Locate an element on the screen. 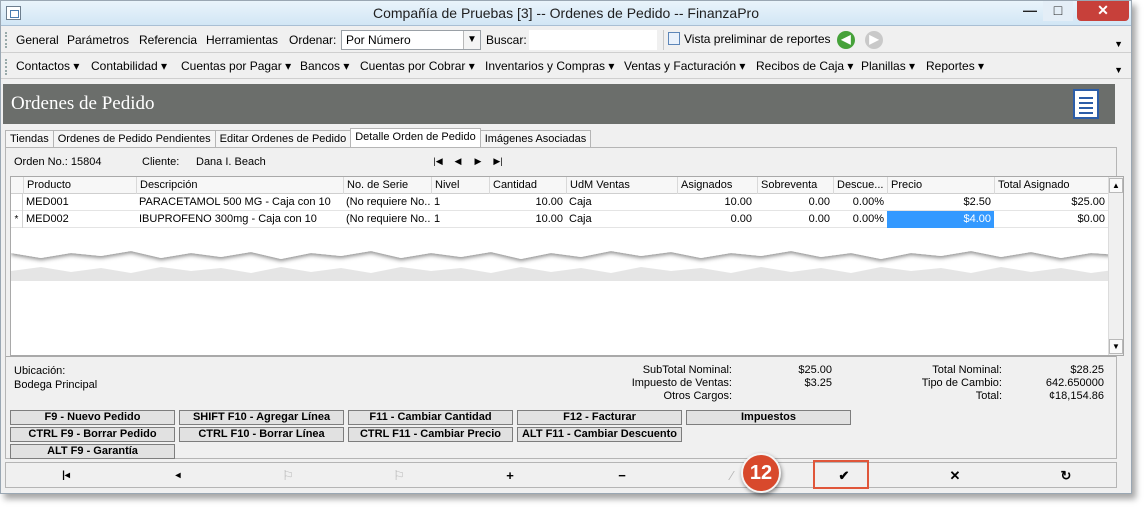 The width and height of the screenshot is (1145, 509). nav-planillas: Planillas ▾ is located at coordinates (888, 66).